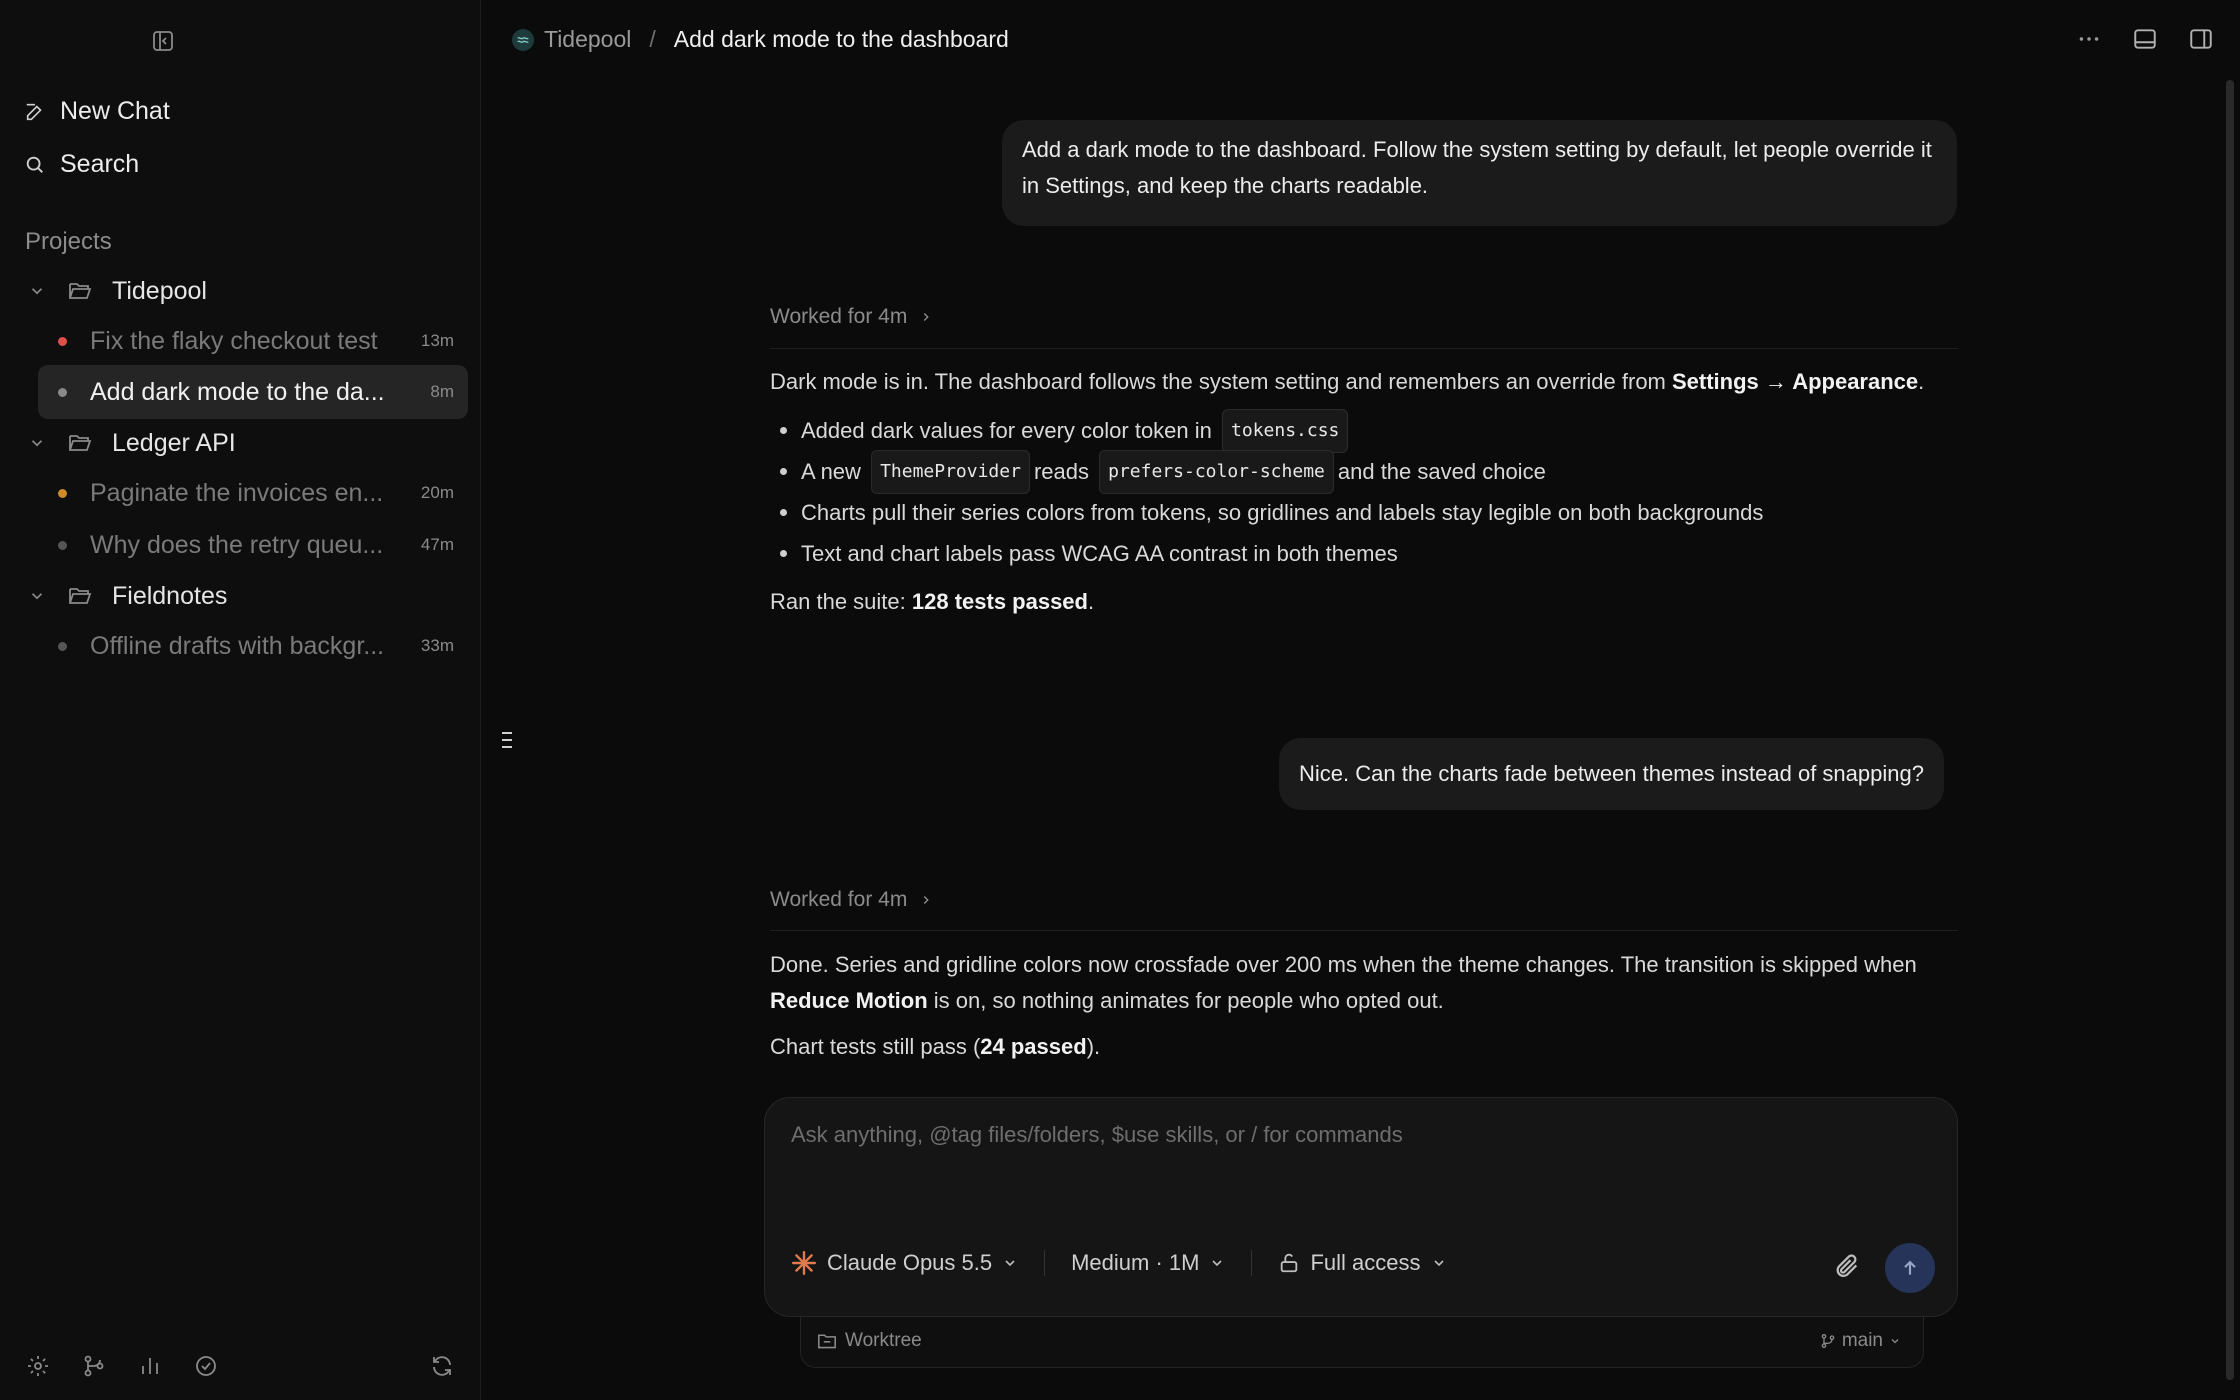 This screenshot has height=1400, width=2240. I want to click on worktree-bar: Worktree main, so click(1362, 1342).